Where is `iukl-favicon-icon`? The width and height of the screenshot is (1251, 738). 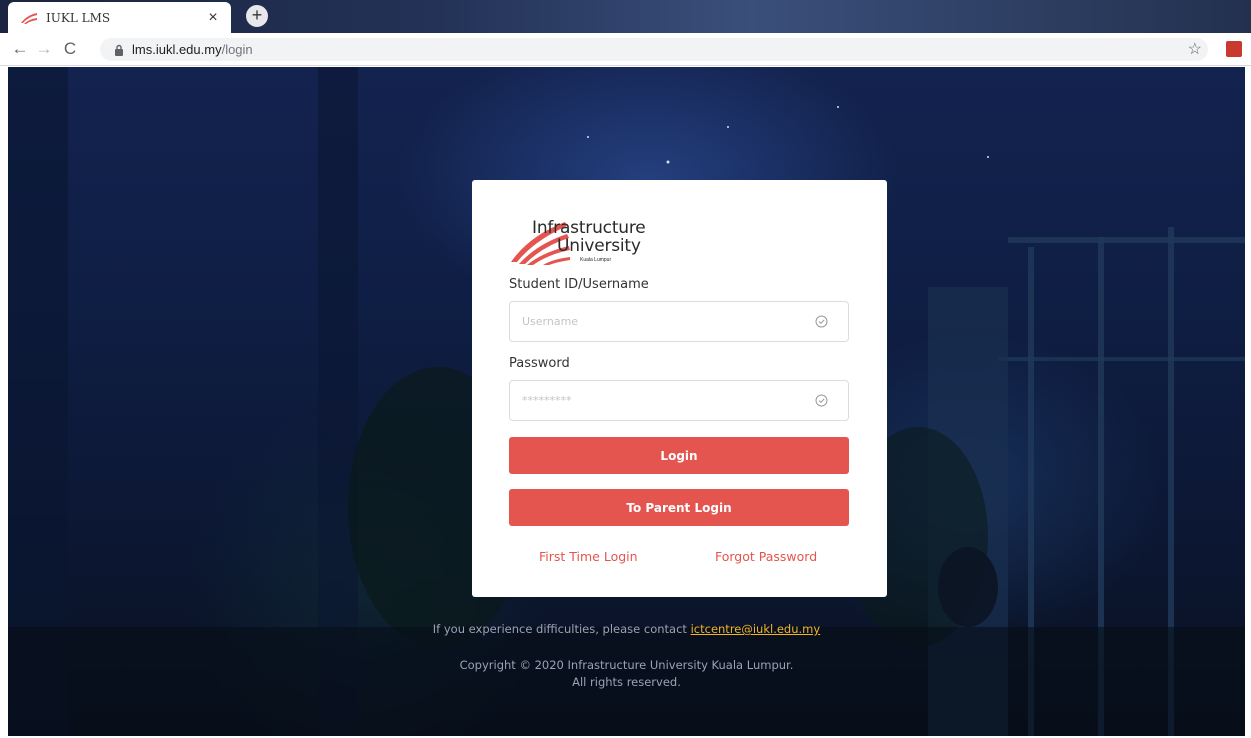
iukl-favicon-icon is located at coordinates (29, 18).